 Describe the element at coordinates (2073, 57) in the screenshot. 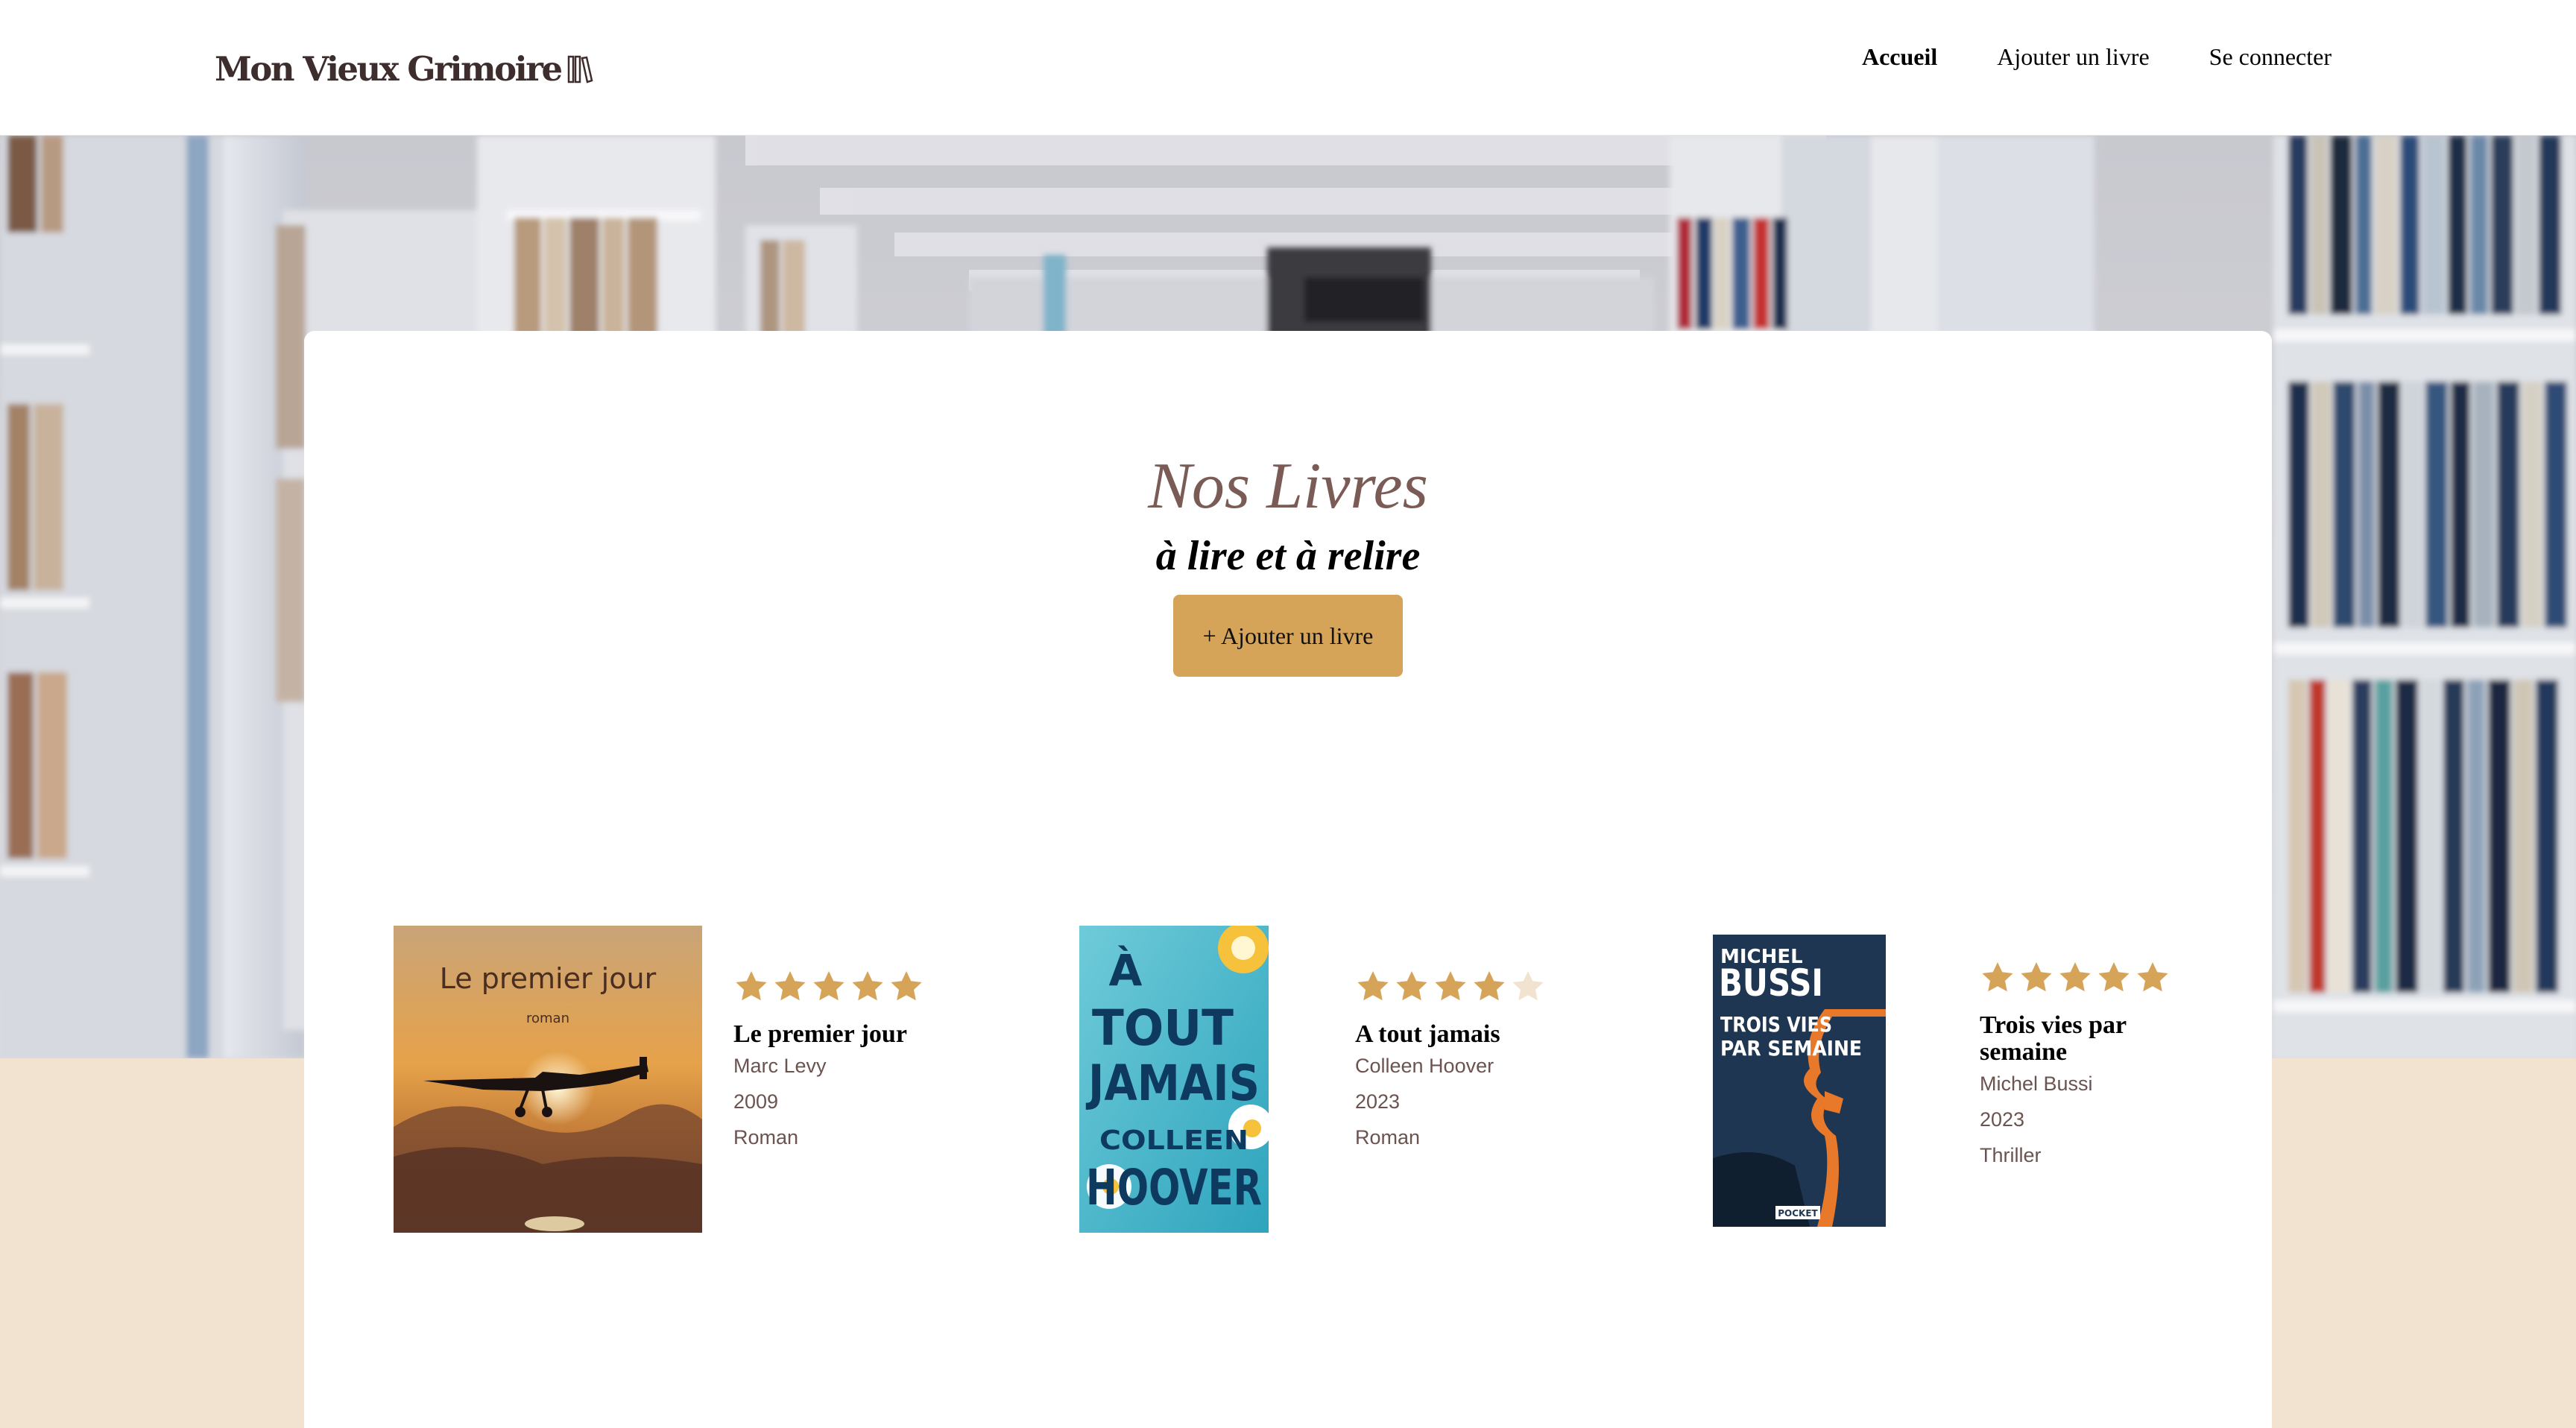

I see `nav-ajouter-livre: Ajouter un livre` at that location.